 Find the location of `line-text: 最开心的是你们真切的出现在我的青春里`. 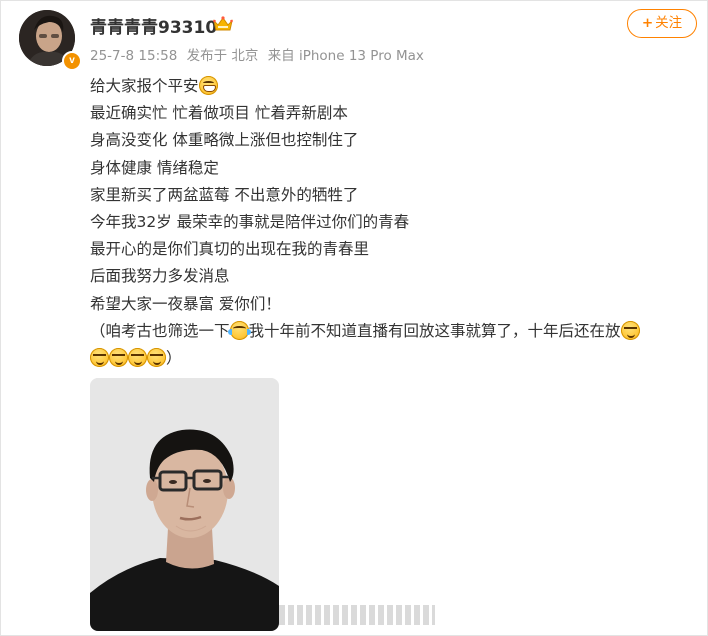

line-text: 最开心的是你们真切的出现在我的青春里 is located at coordinates (230, 249).